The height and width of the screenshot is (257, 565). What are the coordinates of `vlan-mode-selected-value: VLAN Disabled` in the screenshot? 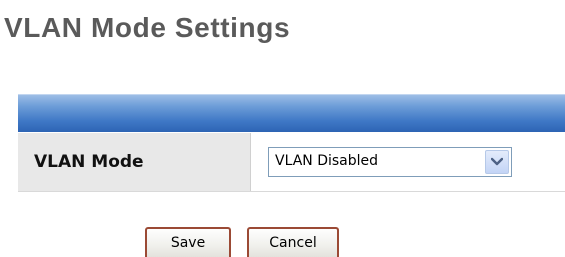 It's located at (327, 161).